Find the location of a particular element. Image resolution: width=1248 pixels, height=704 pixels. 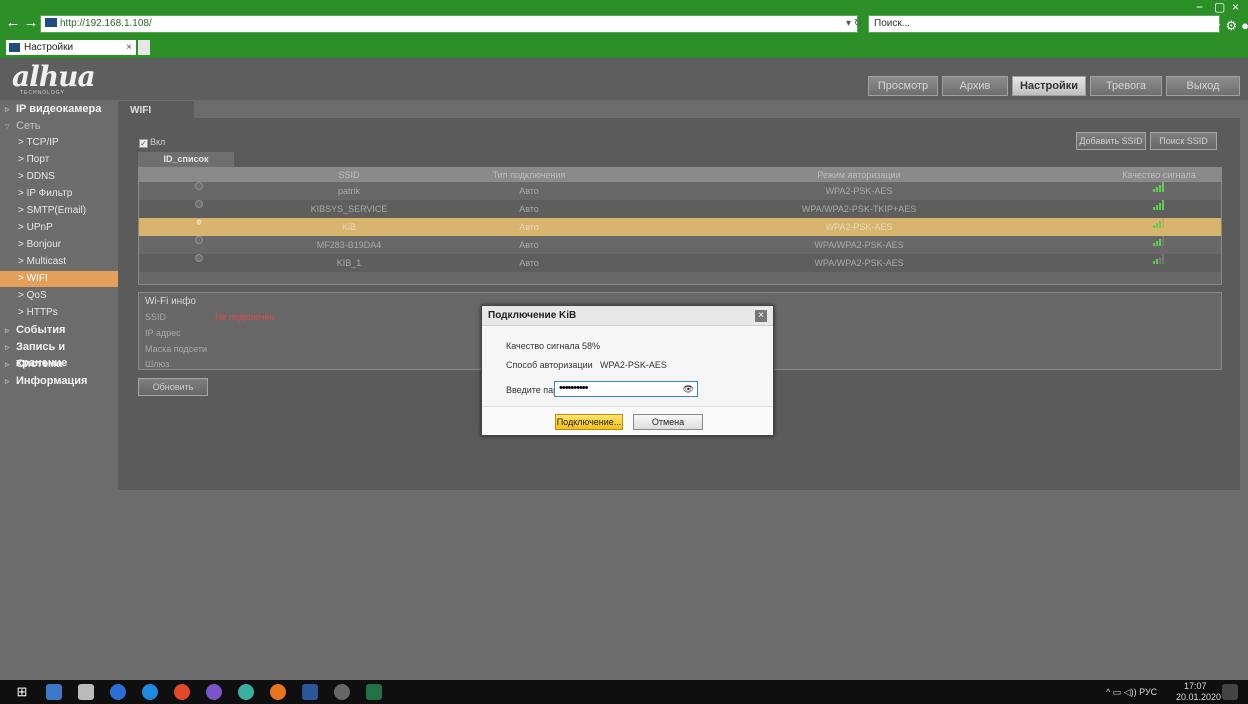

password-value: •••••••••• is located at coordinates (573, 388).